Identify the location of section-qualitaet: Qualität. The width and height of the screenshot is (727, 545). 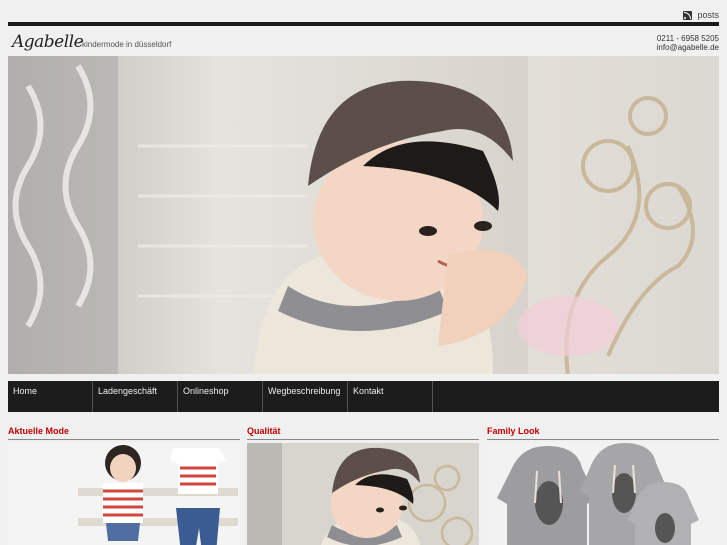
(363, 485).